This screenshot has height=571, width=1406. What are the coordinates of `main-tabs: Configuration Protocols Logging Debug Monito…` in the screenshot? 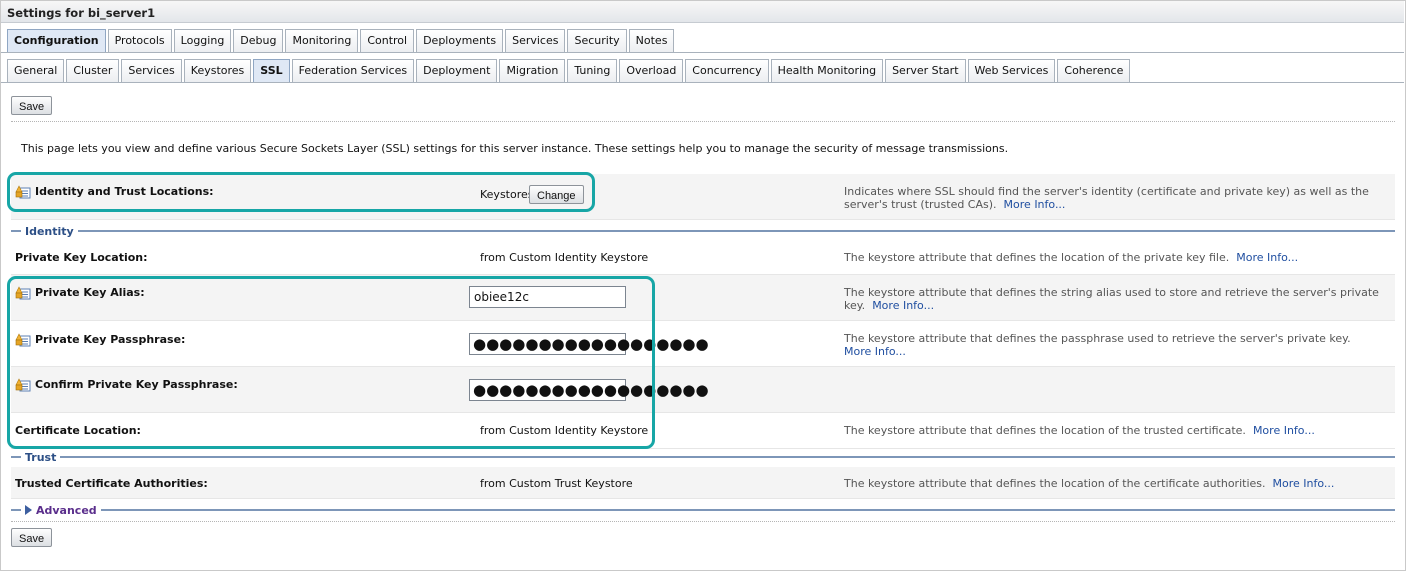 It's located at (341, 40).